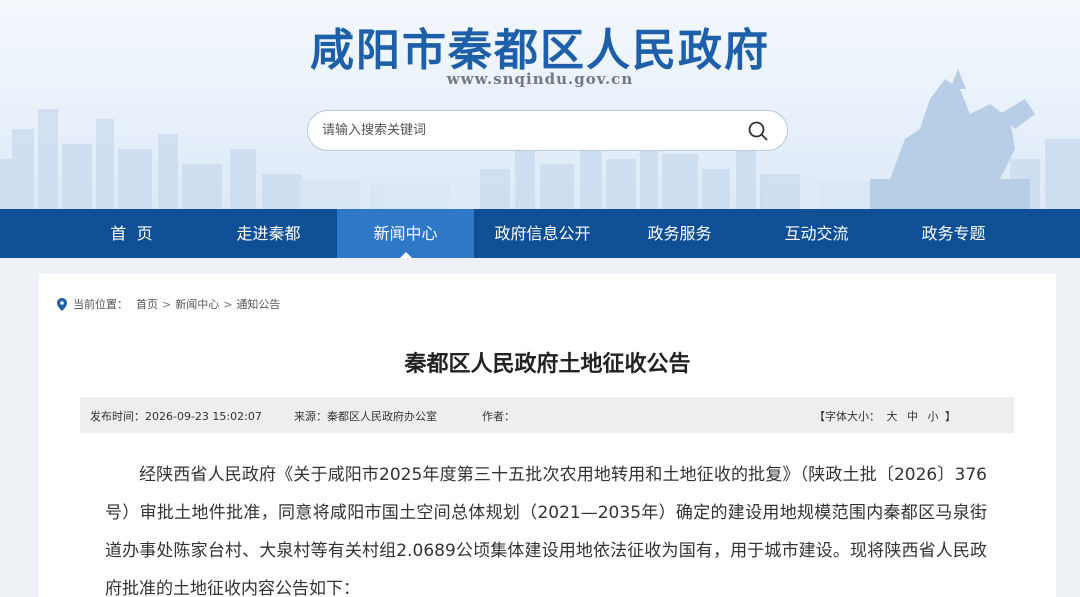 Image resolution: width=1080 pixels, height=597 pixels. Describe the element at coordinates (405, 233) in the screenshot. I see `nav-item-news-center: 新闻中心` at that location.